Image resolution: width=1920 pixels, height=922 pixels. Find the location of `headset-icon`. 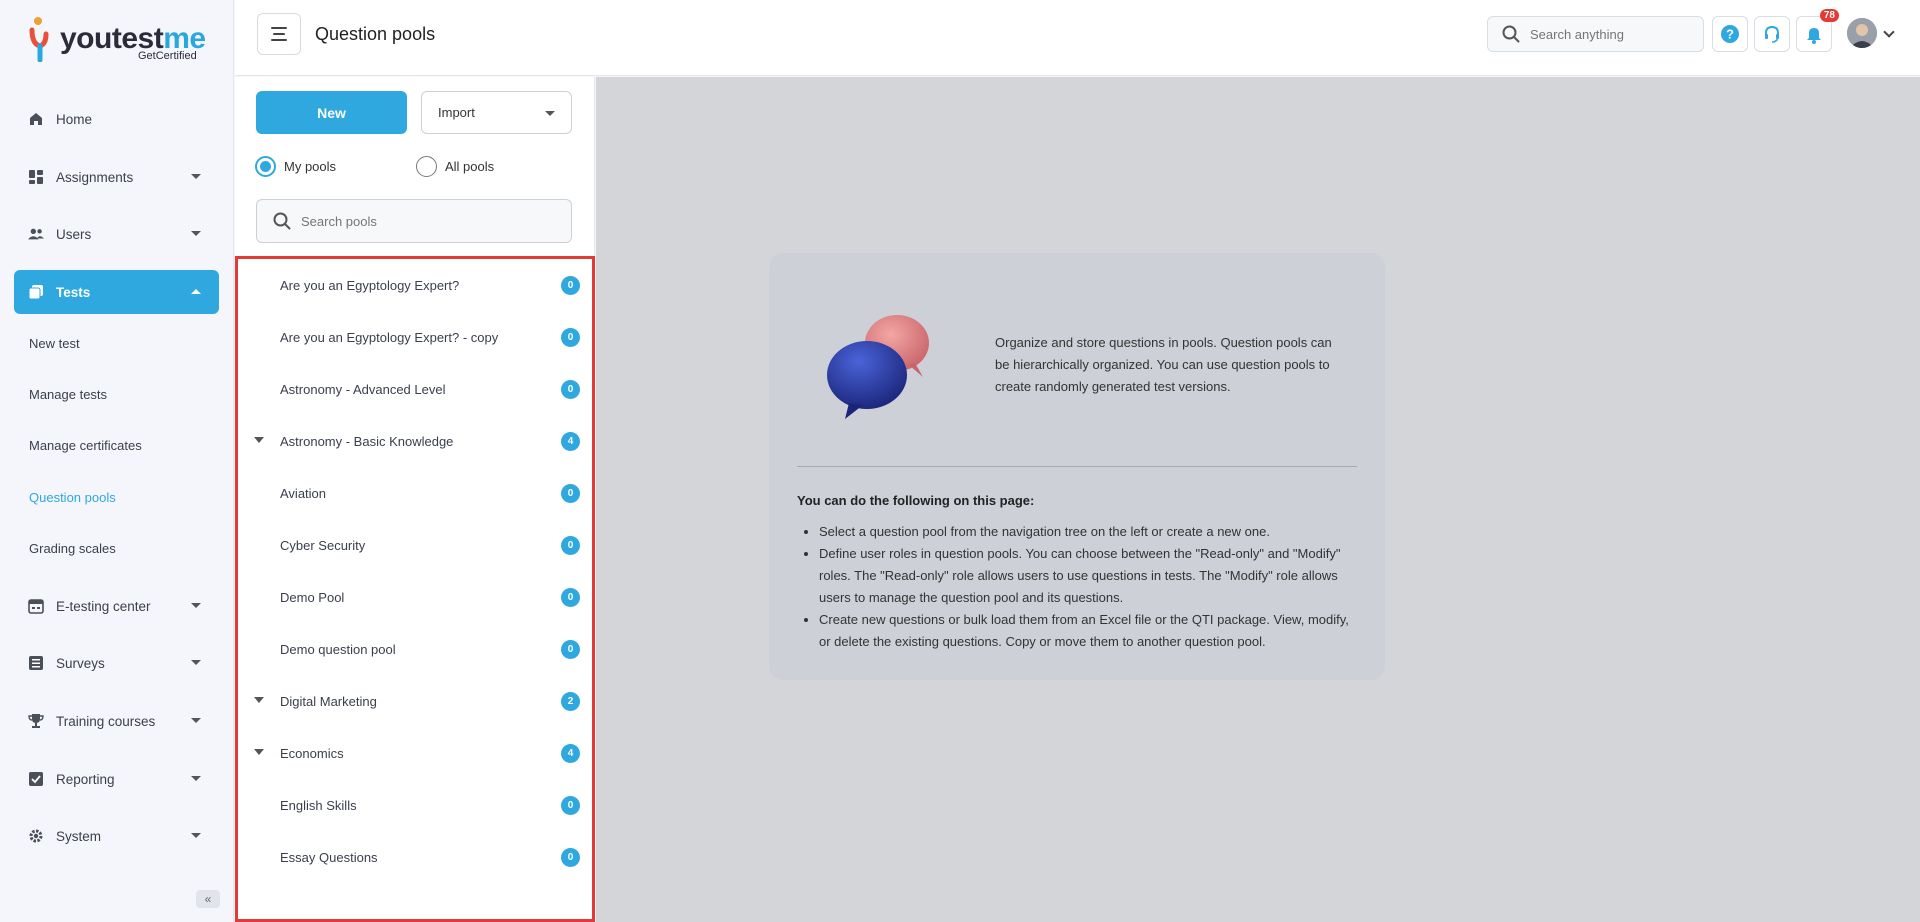

headset-icon is located at coordinates (1772, 34).